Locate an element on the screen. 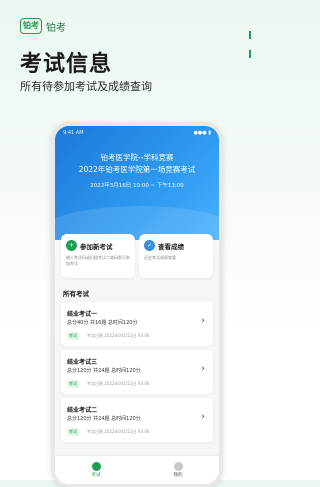  banner-line-1: 铂考医学院--学科竞赛 is located at coordinates (137, 157).